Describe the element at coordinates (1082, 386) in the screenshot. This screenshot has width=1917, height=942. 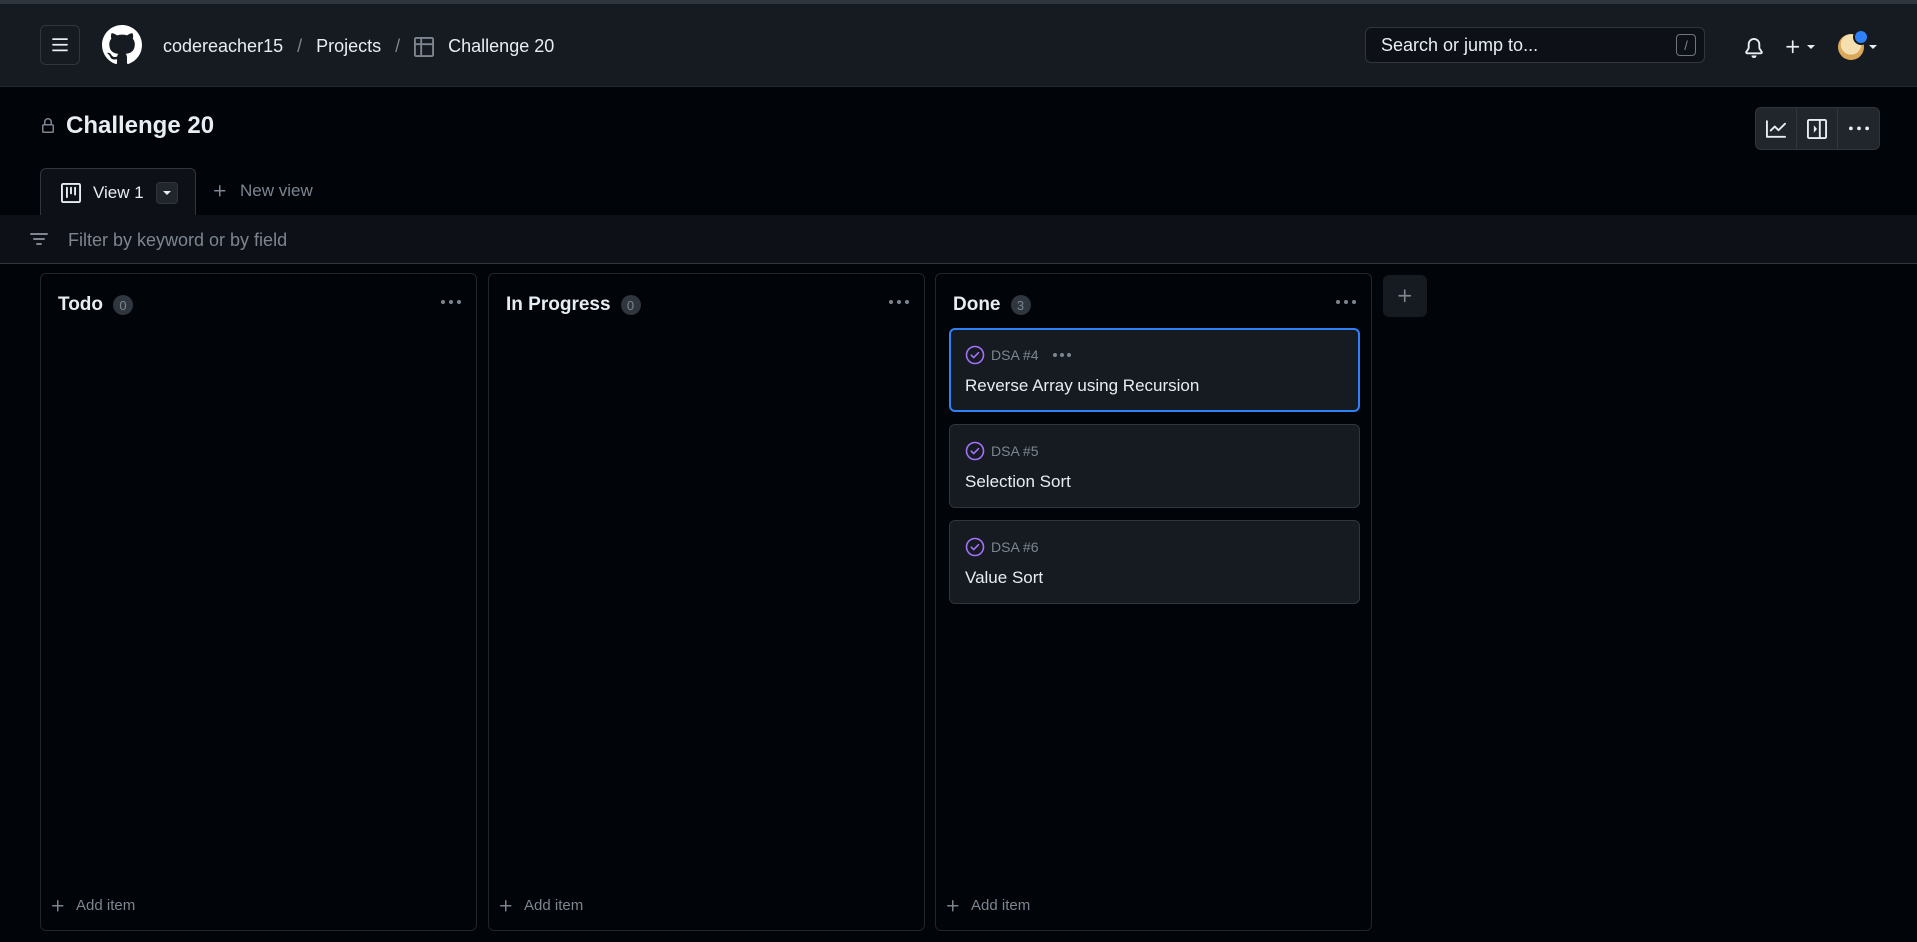
I see `card-title: Reverse Array using Recursion` at that location.